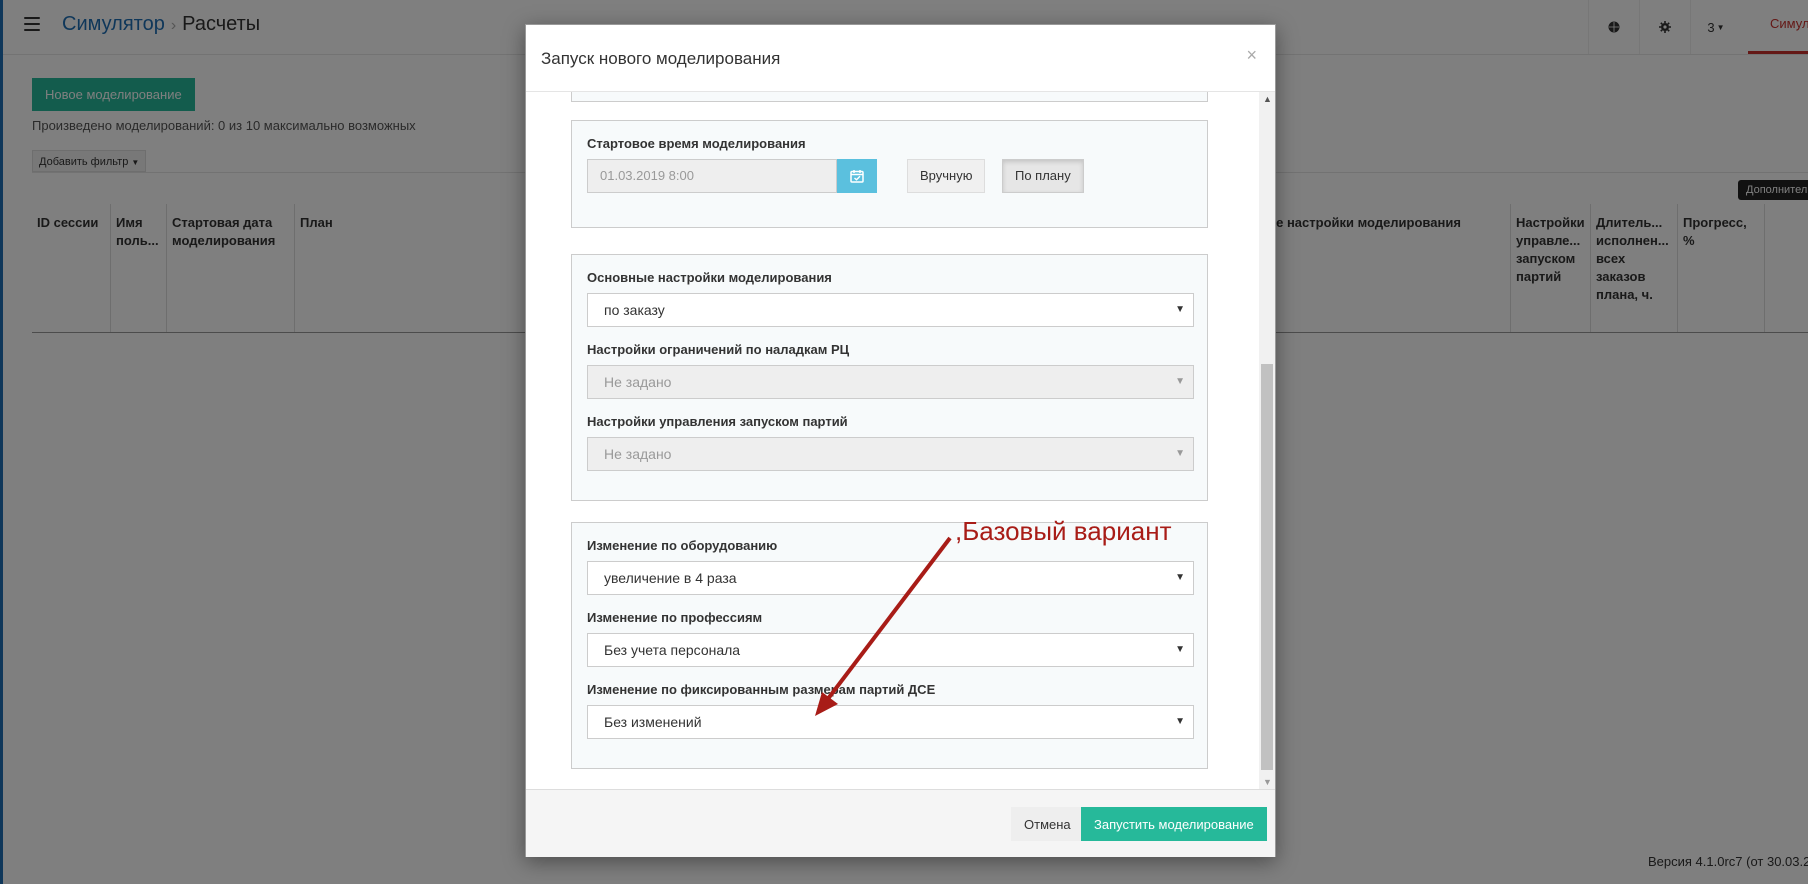 This screenshot has width=1808, height=884. I want to click on section-previous, so click(889, 97).